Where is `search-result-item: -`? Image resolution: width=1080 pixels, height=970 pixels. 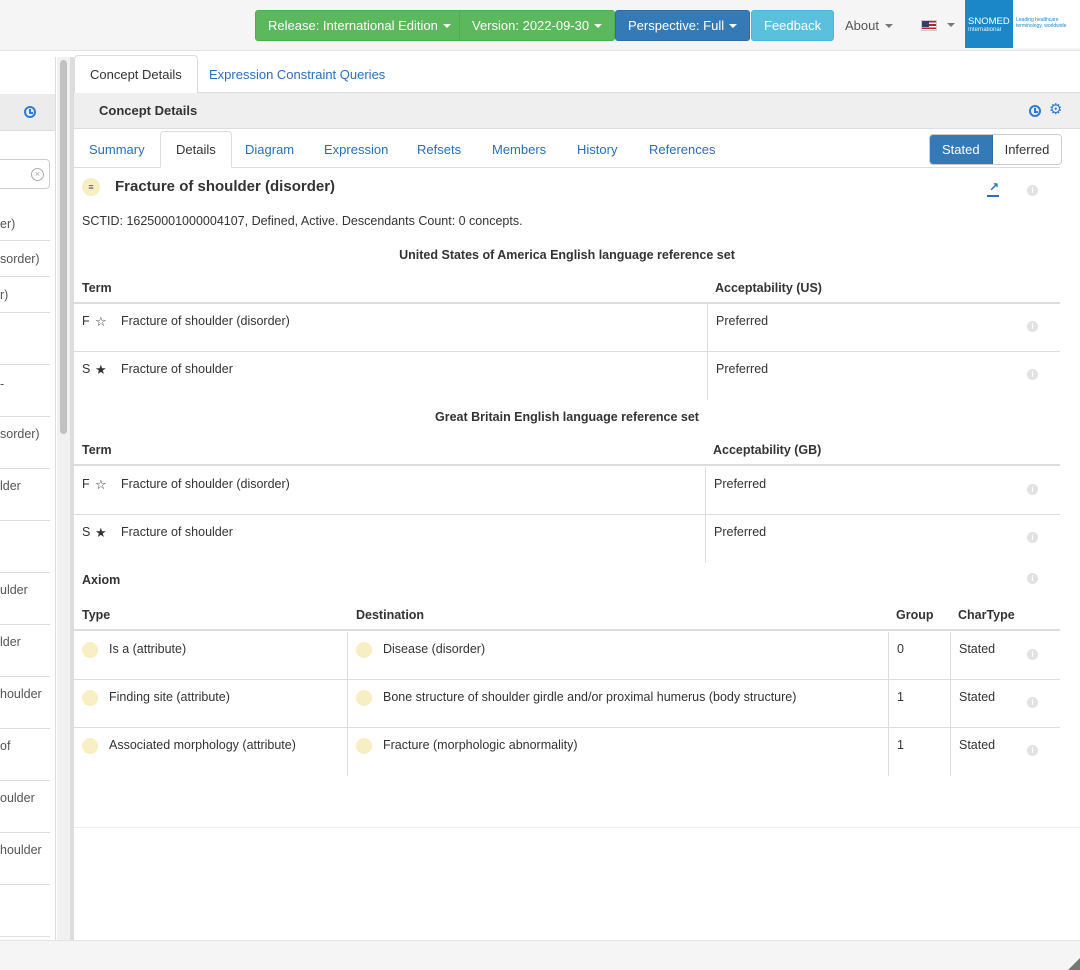
search-result-item: - is located at coordinates (25, 391).